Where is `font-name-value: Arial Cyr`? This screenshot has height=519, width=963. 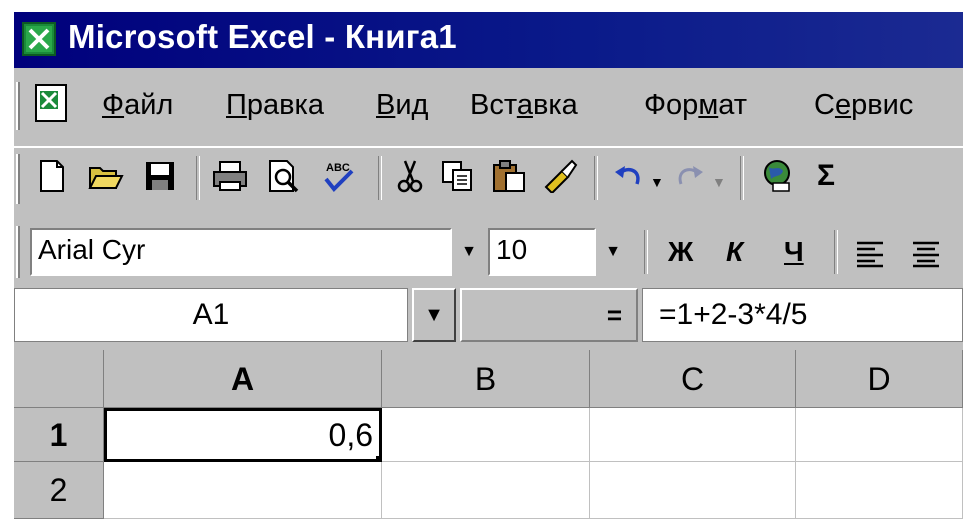 font-name-value: Arial Cyr is located at coordinates (92, 249).